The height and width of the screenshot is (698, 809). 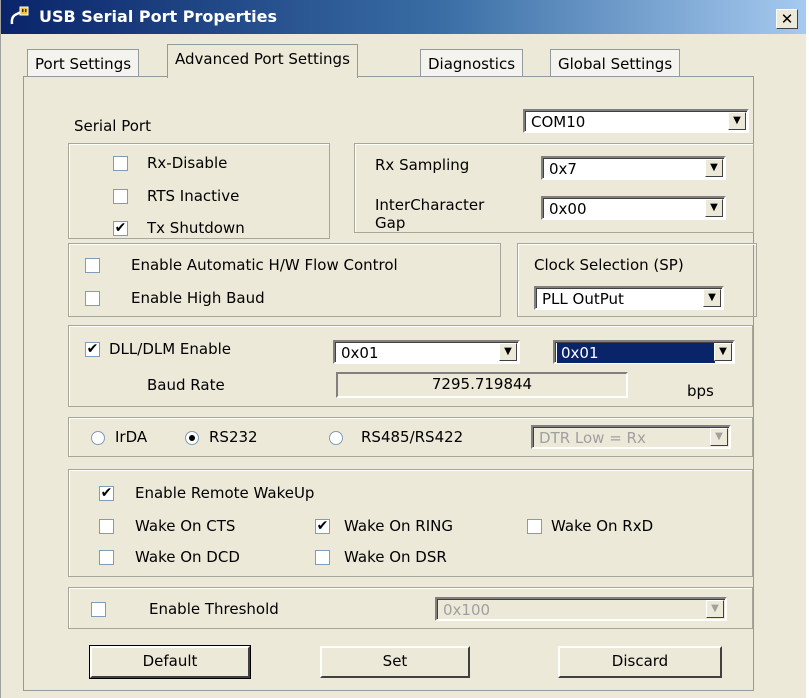 I want to click on window-title: USB Serial Port Properties, so click(x=158, y=16).